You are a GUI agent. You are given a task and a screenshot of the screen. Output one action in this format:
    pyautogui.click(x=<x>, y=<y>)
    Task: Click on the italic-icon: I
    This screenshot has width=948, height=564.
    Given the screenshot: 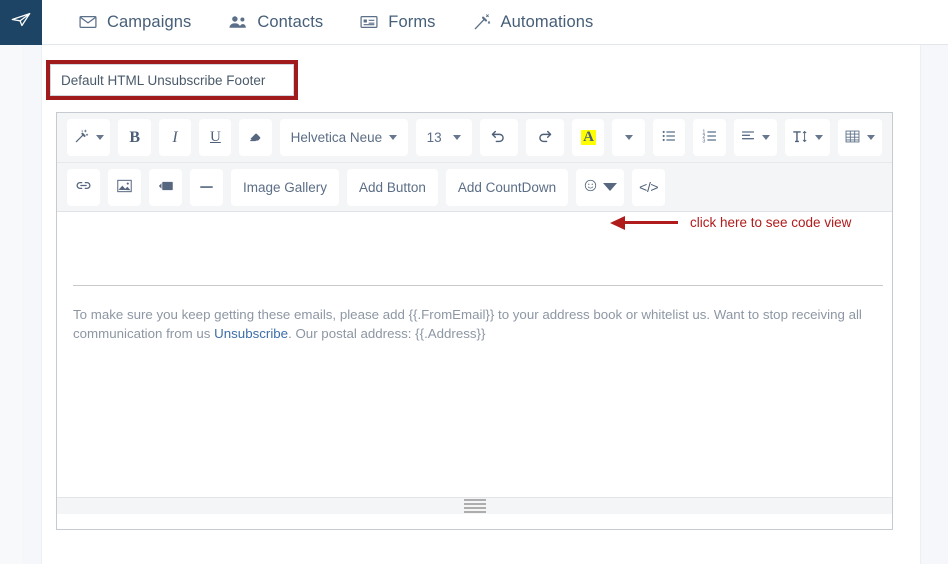 What is the action you would take?
    pyautogui.click(x=175, y=137)
    